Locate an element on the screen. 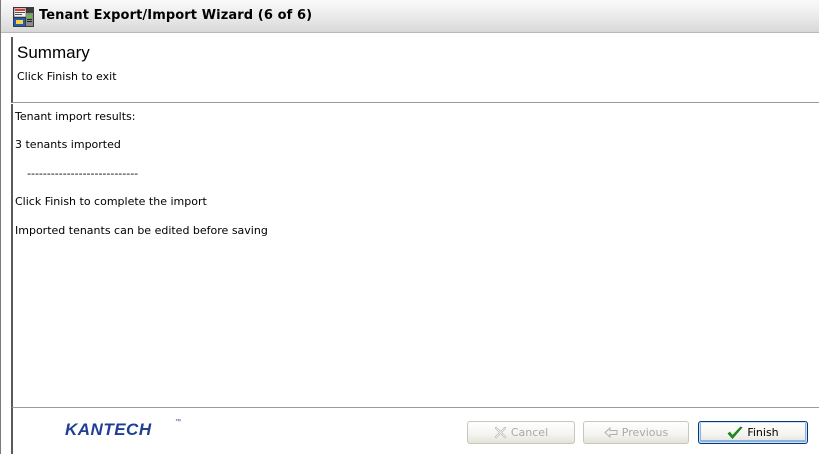 The image size is (819, 454). previous-label: Previous is located at coordinates (645, 432).